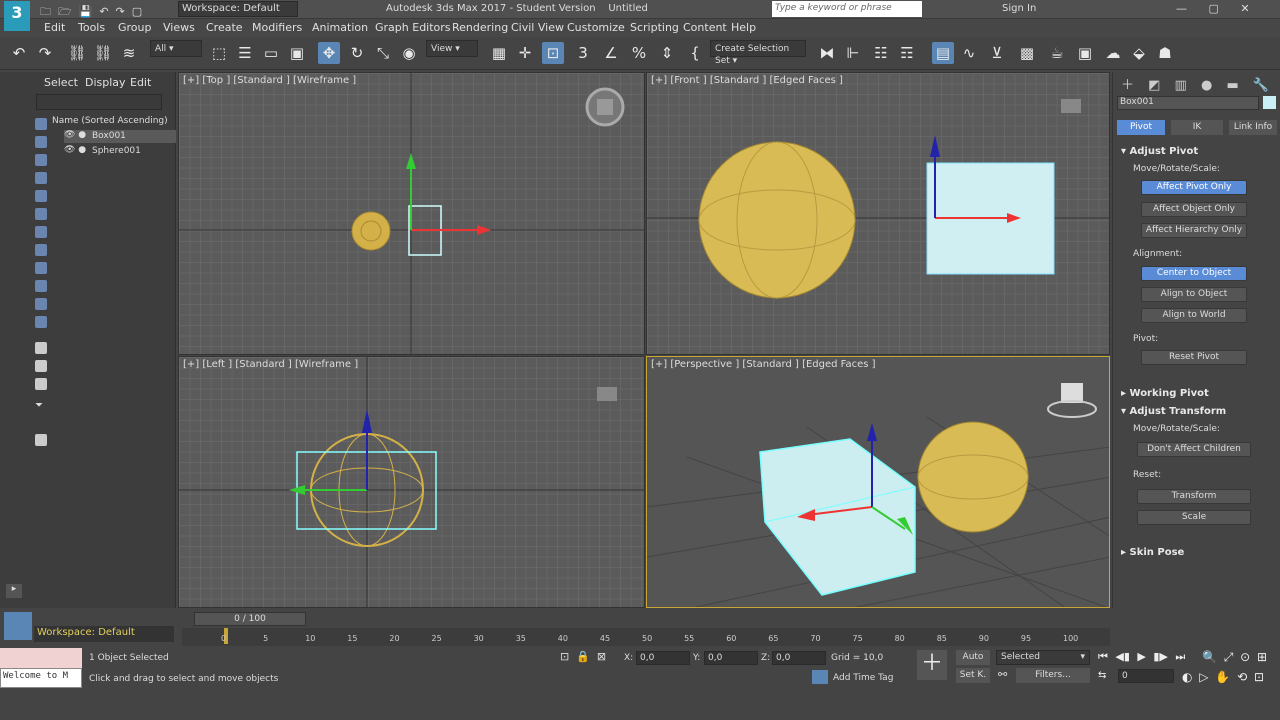 The height and width of the screenshot is (720, 1280). Describe the element at coordinates (1223, 677) in the screenshot. I see `viewport-navigation-icons-2: ◐ ▷ ✋ ⟲ ⊡` at that location.